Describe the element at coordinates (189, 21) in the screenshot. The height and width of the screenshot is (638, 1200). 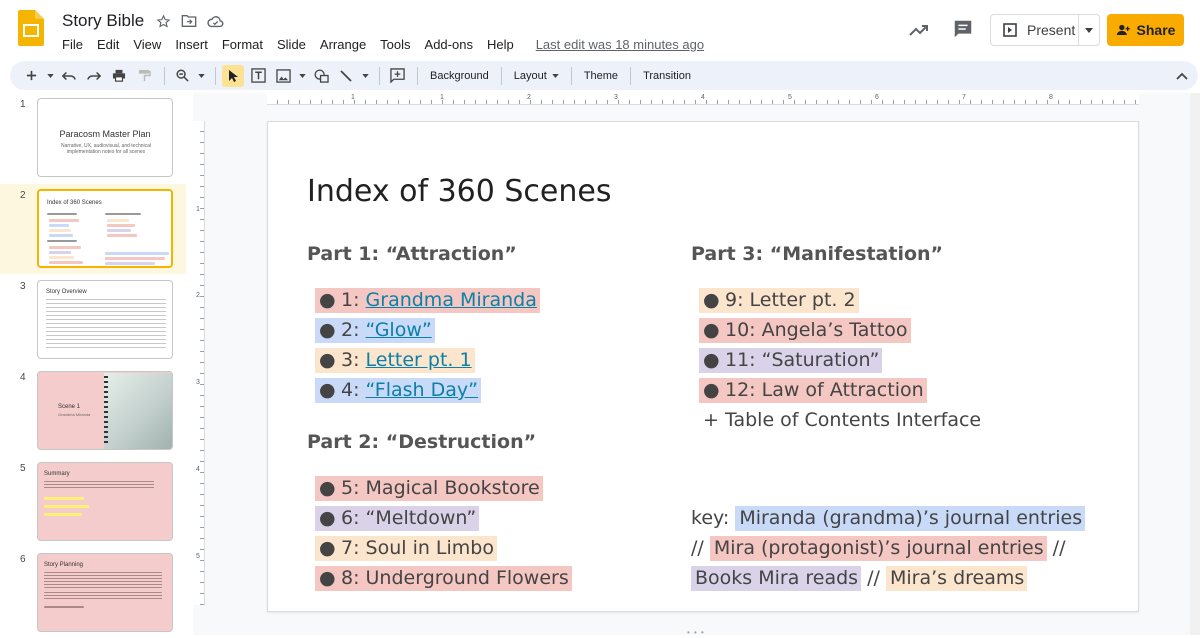
I see `move-folder-icon` at that location.